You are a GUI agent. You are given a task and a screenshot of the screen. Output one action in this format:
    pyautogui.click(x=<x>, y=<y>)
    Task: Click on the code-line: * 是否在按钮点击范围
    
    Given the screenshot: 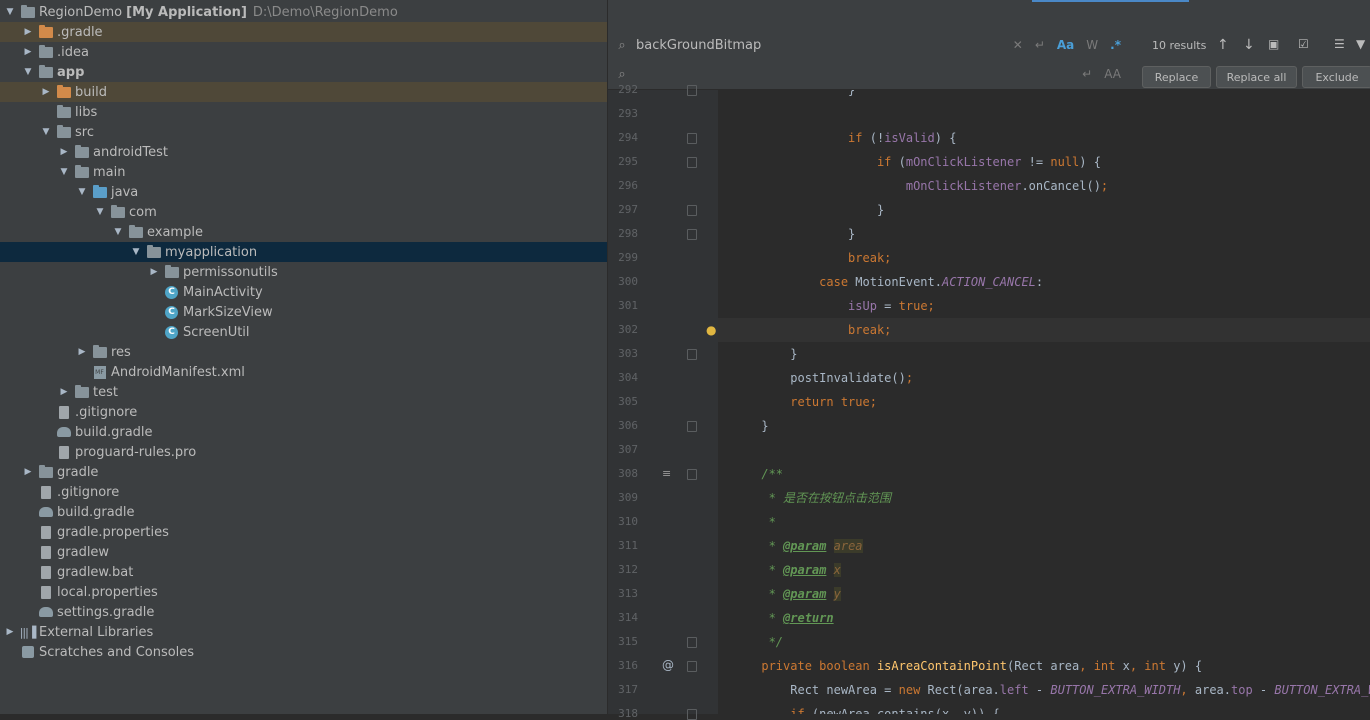 What is the action you would take?
    pyautogui.click(x=1044, y=498)
    